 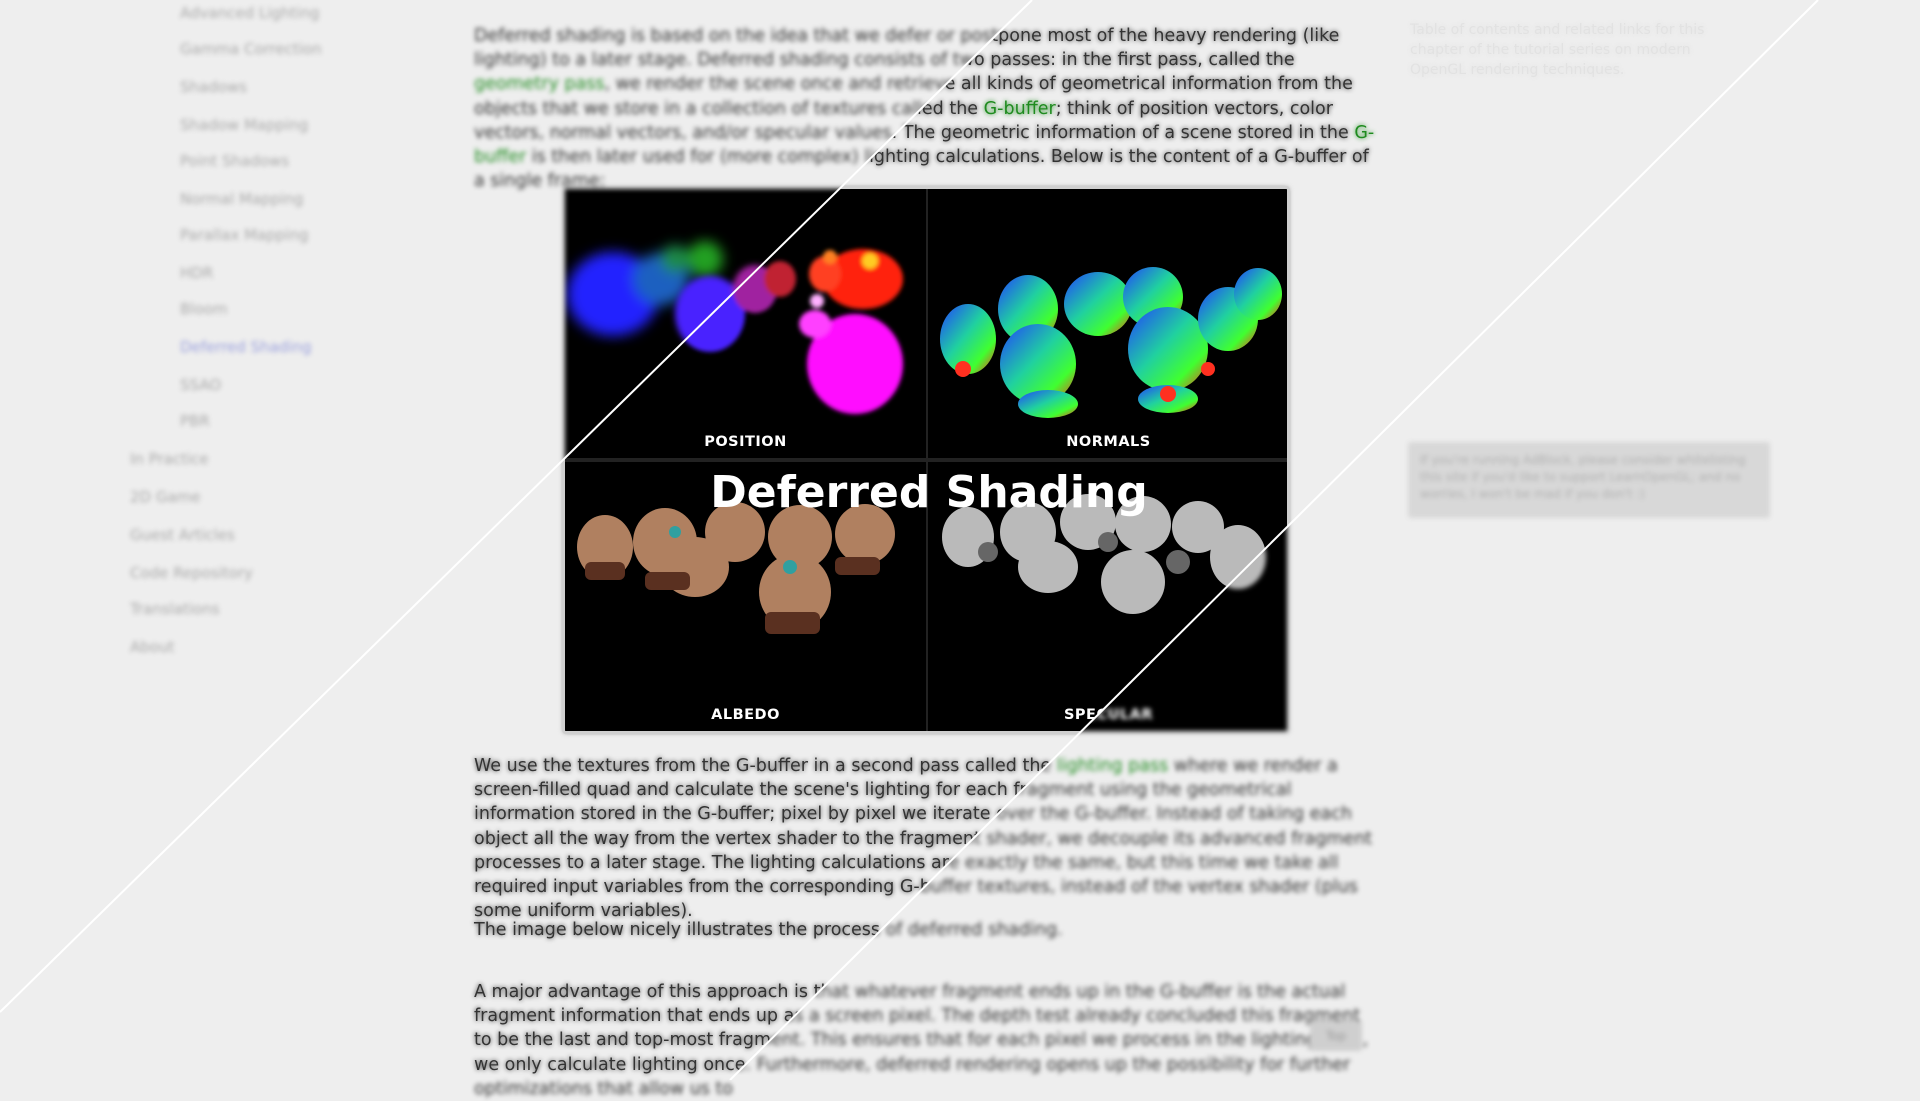 What do you see at coordinates (1108, 442) in the screenshot?
I see `normals-label: NORMALS` at bounding box center [1108, 442].